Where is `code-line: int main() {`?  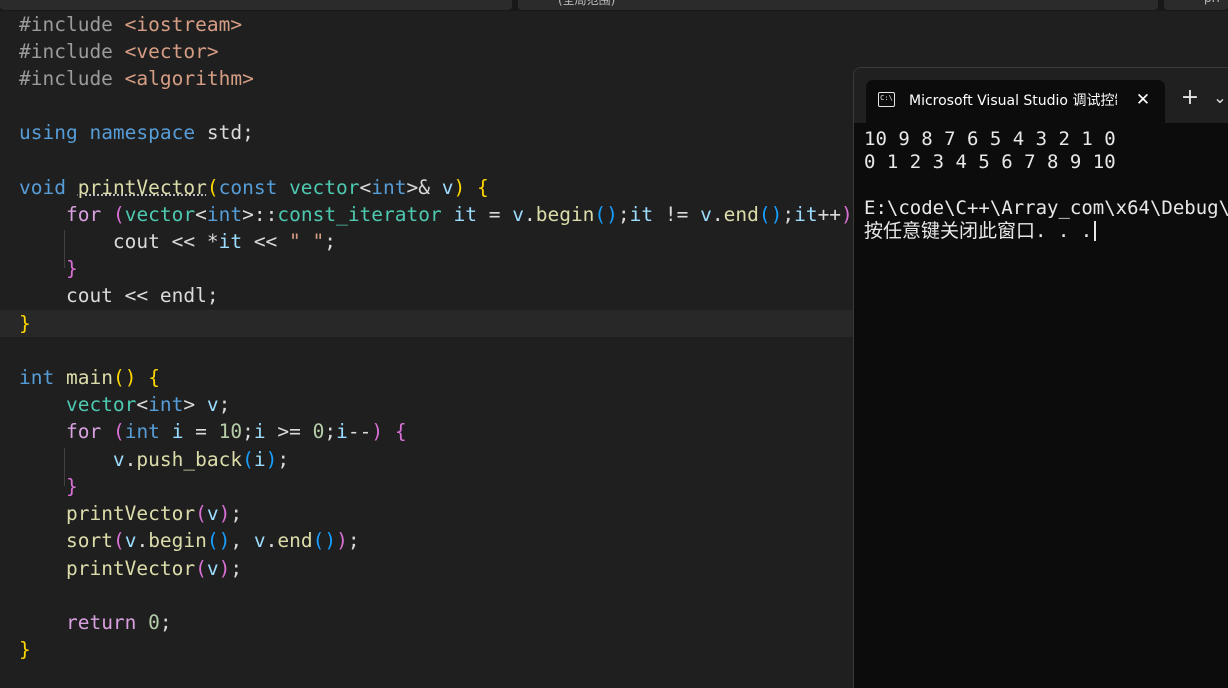 code-line: int main() { is located at coordinates (426, 377).